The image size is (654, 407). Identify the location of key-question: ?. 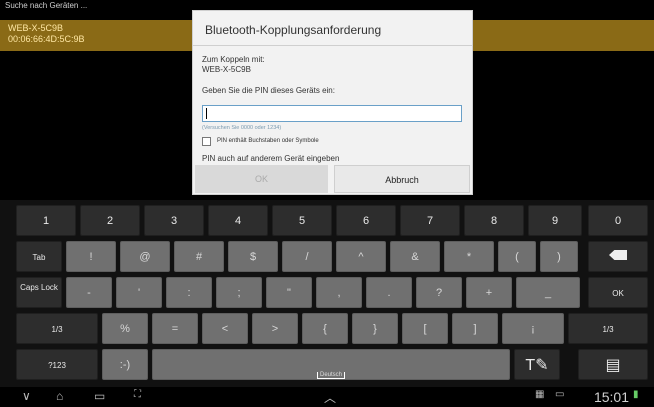
(439, 292).